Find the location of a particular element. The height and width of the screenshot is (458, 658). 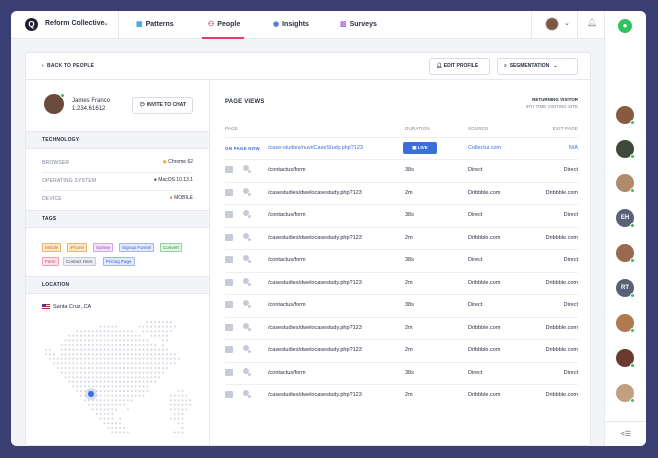

rail-avatar: EH is located at coordinates (625, 218).